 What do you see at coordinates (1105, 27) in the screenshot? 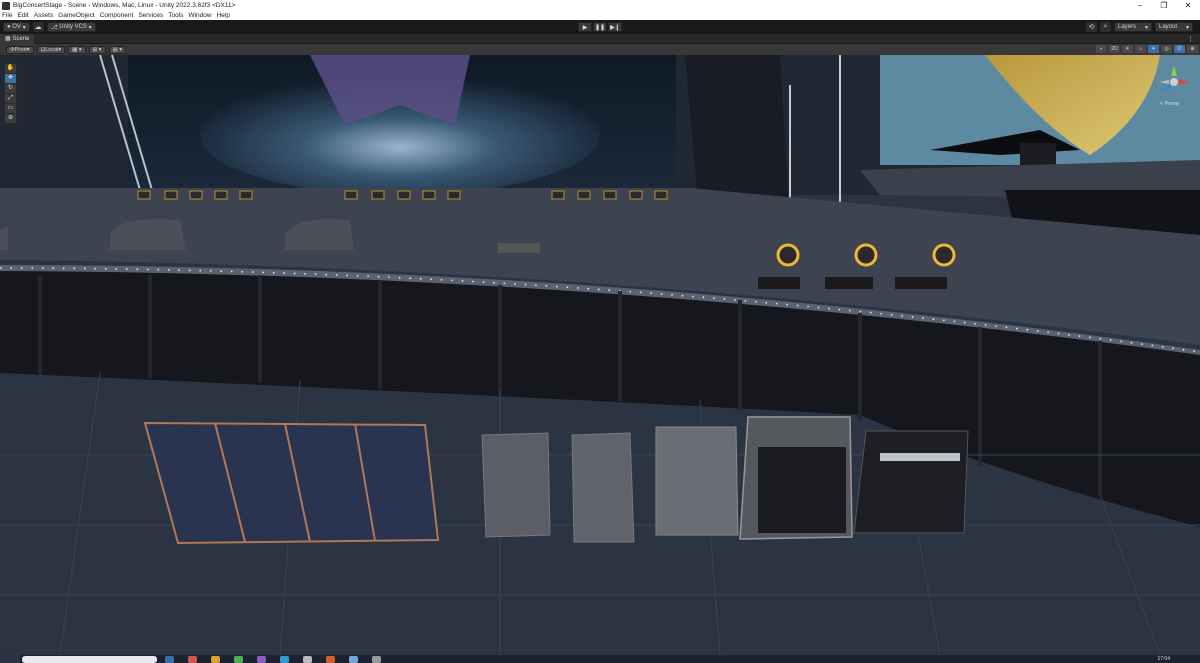
I see `search-icon: ⌕` at bounding box center [1105, 27].